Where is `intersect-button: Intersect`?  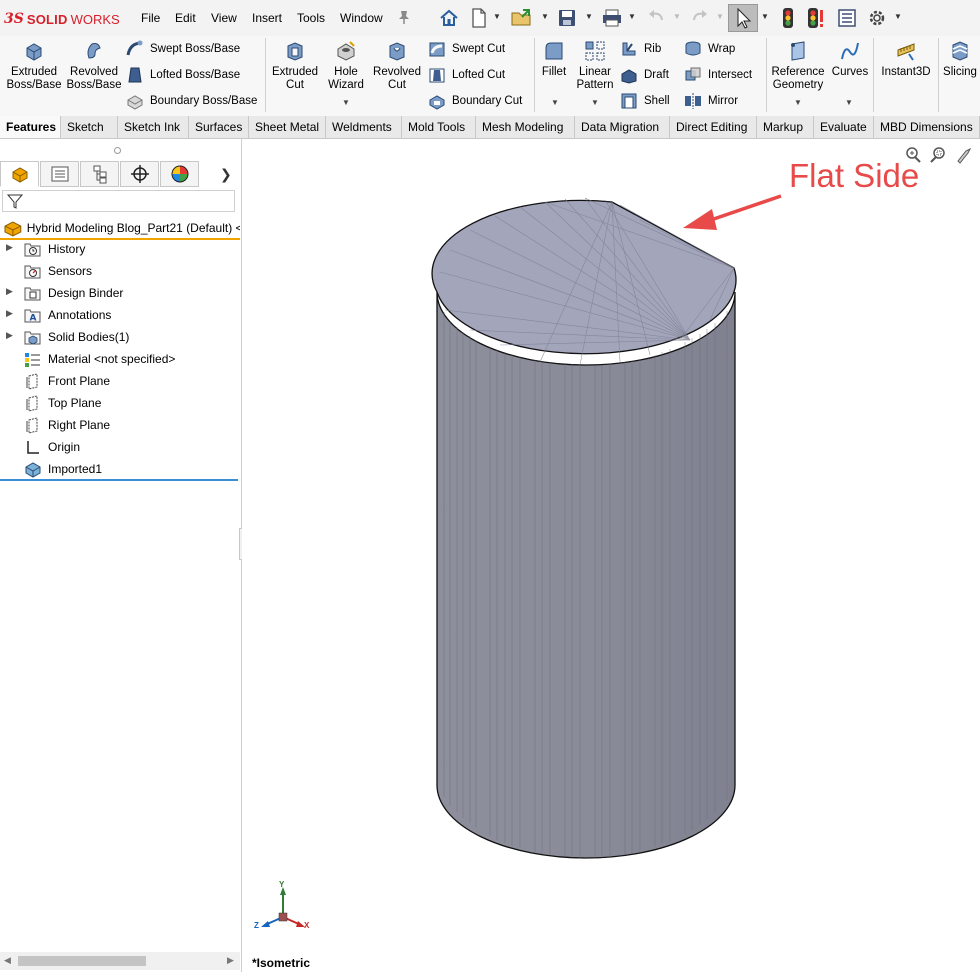
intersect-button: Intersect is located at coordinates (718, 75).